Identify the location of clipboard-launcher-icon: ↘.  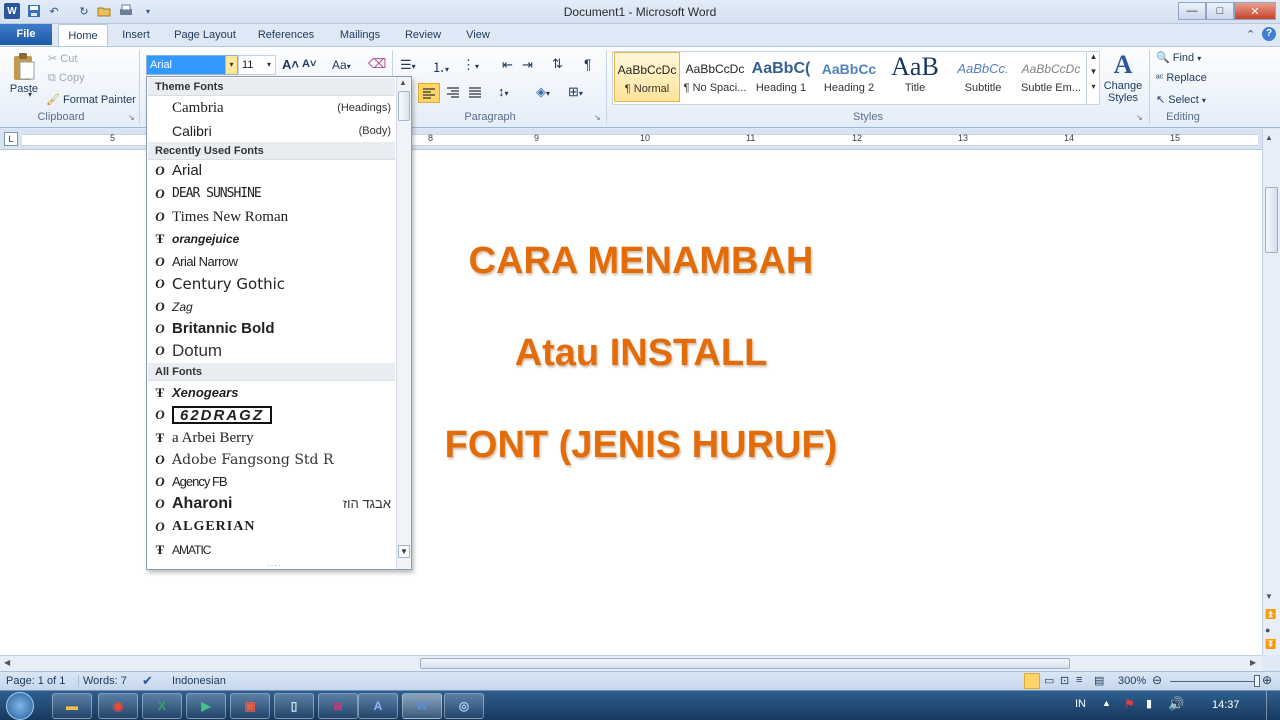
(131, 117).